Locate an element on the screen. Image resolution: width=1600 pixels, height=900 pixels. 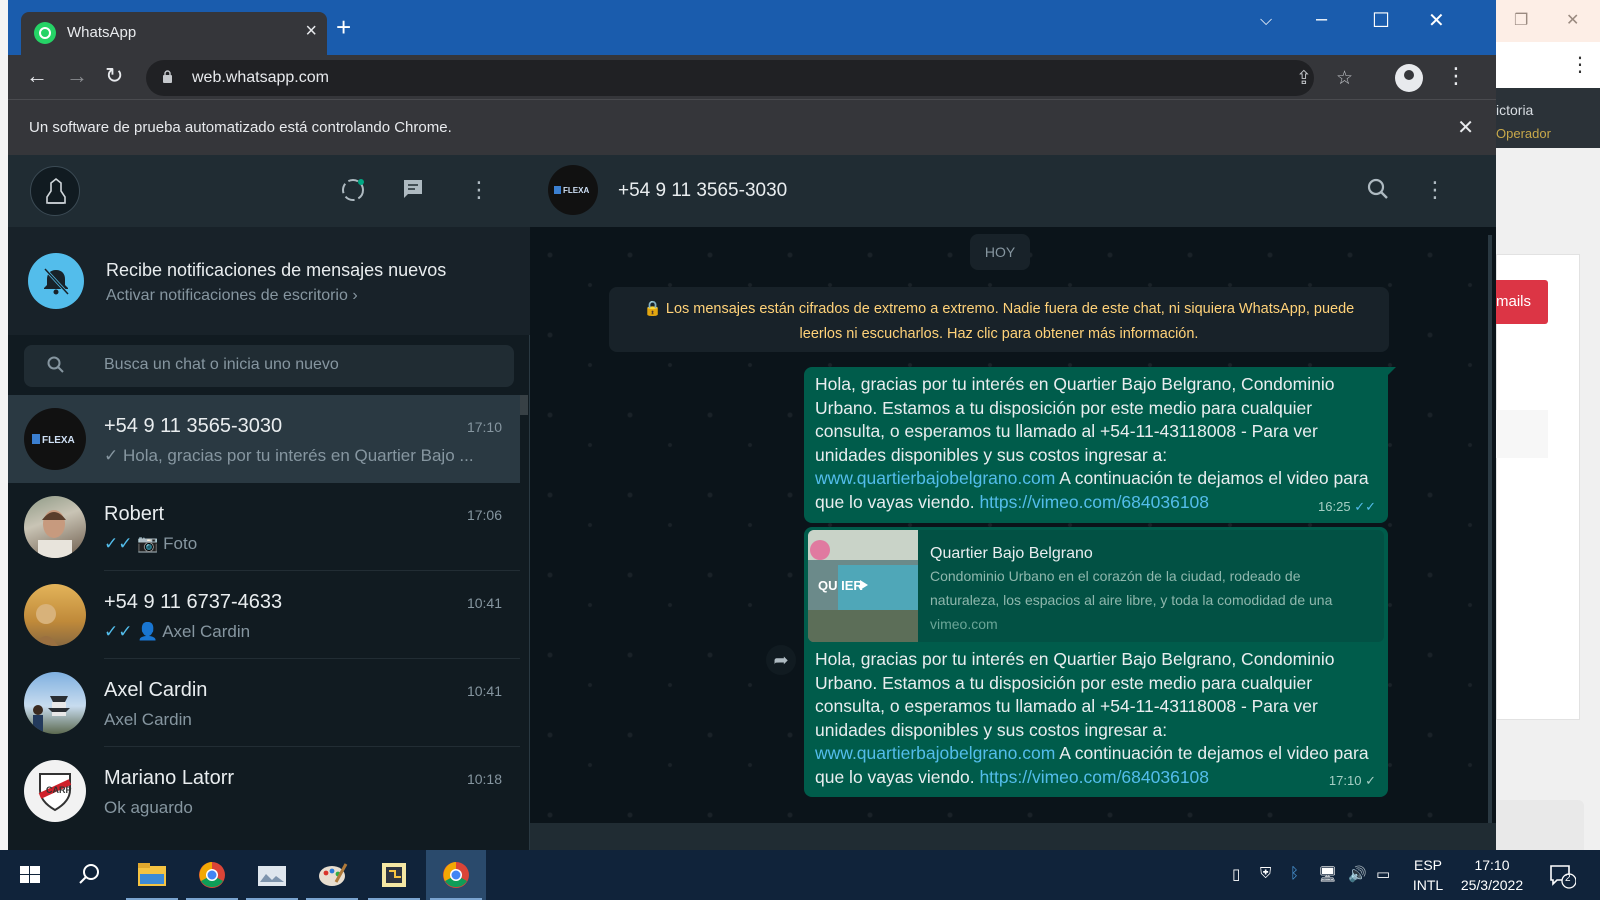
my-profile-avatar is located at coordinates (55, 191).